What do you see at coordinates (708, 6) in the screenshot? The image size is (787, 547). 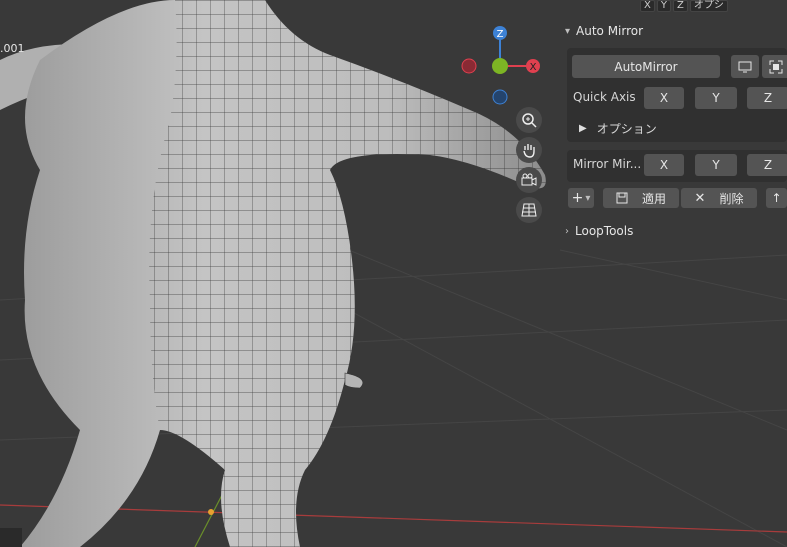 I see `options-dropdown: オプシ` at bounding box center [708, 6].